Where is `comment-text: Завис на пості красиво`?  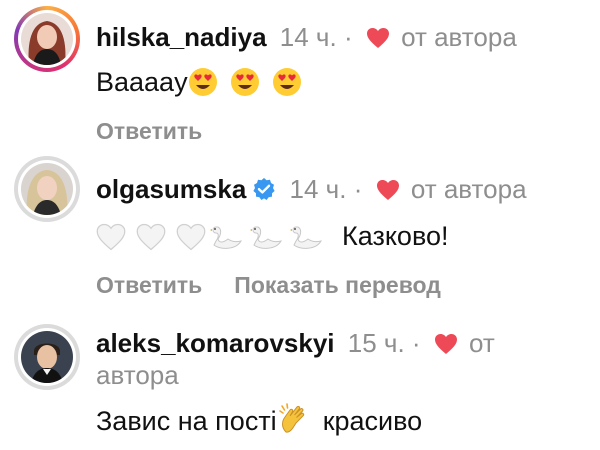 comment-text: Завис на пості красиво is located at coordinates (259, 423).